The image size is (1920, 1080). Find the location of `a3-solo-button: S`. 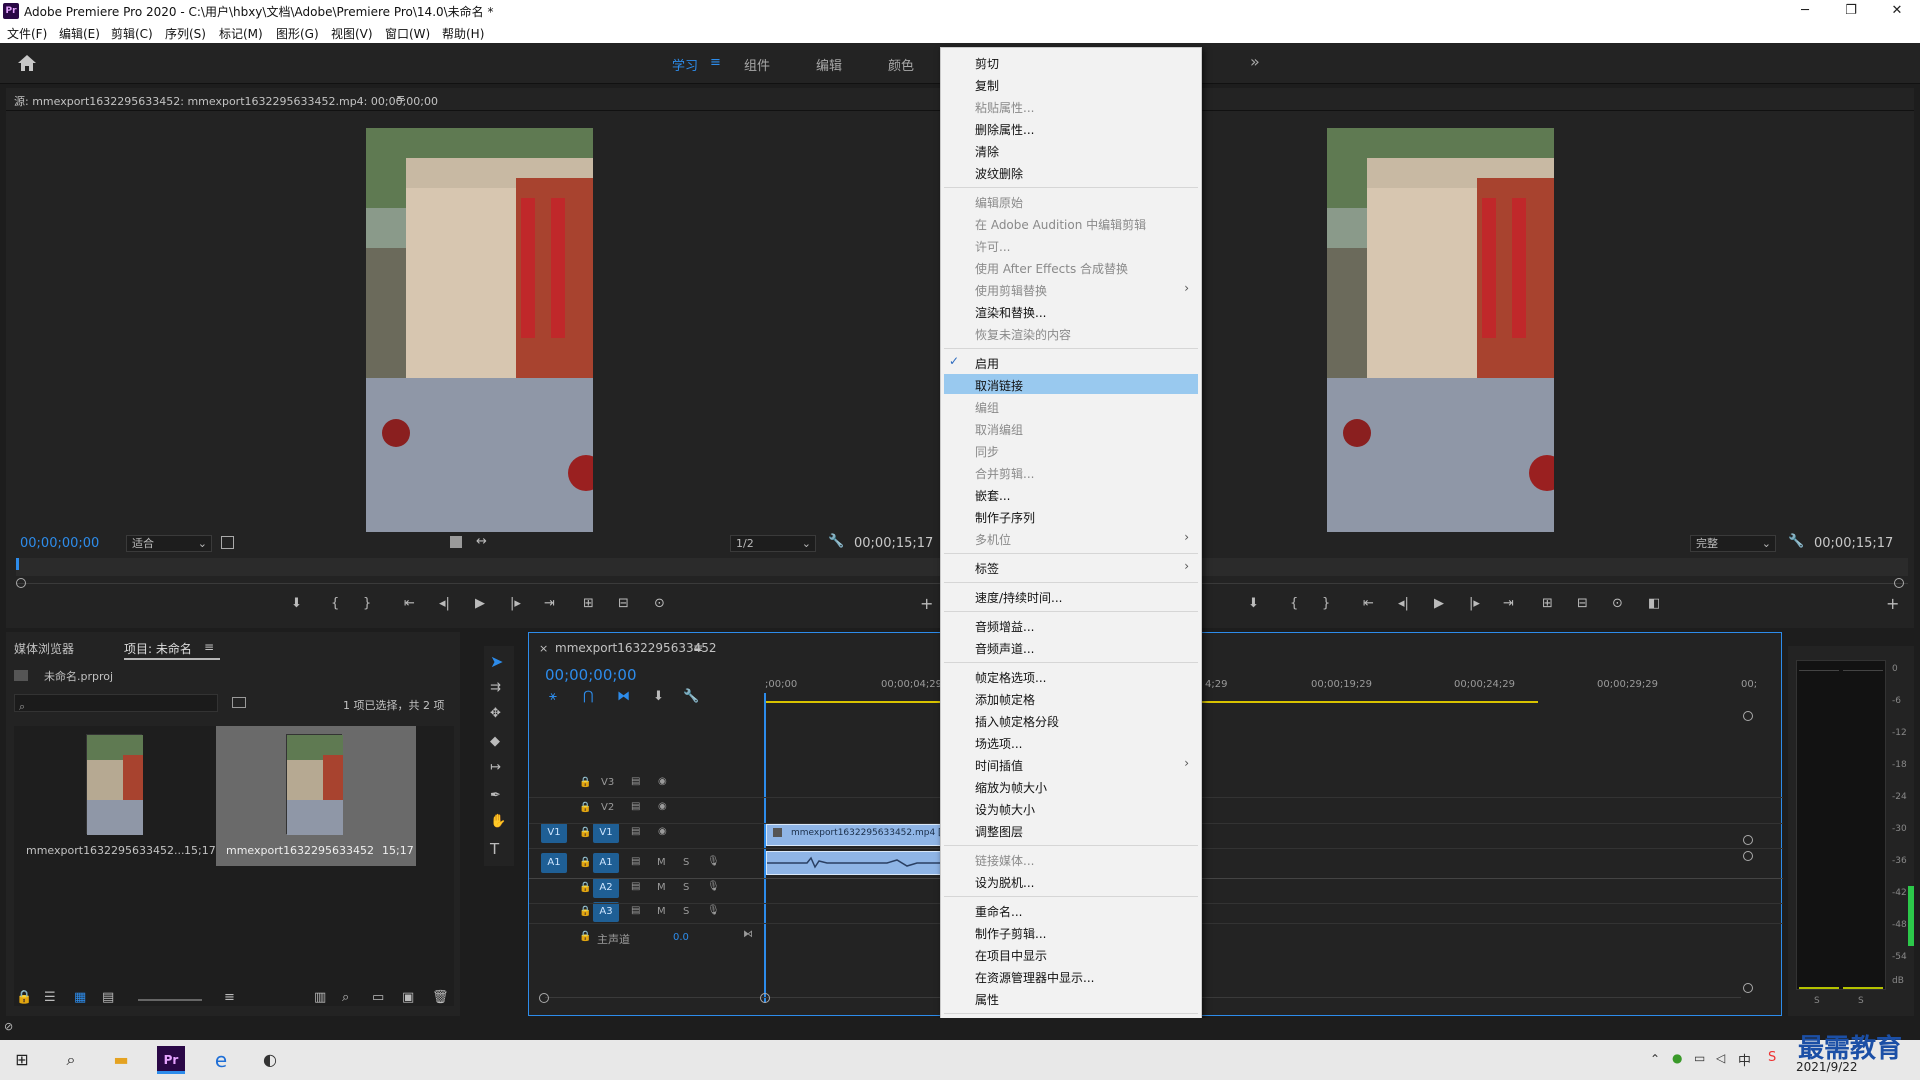

a3-solo-button: S is located at coordinates (686, 911).